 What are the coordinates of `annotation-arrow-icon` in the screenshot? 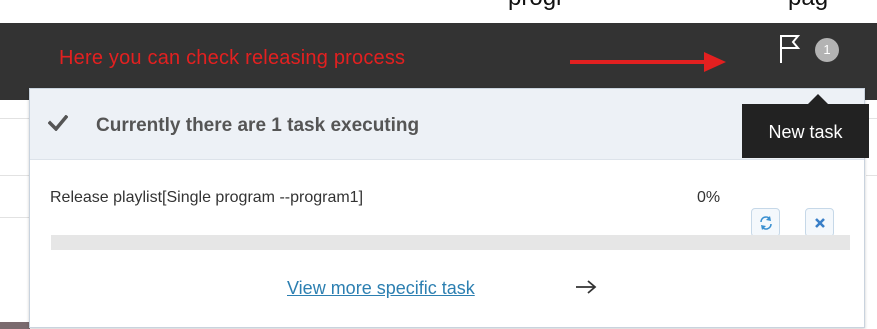 It's located at (648, 62).